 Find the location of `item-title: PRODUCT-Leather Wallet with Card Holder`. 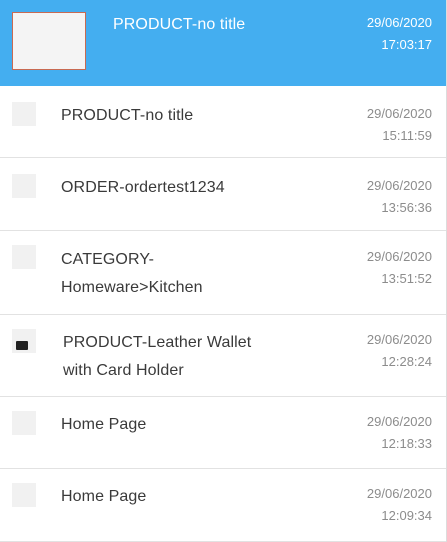

item-title: PRODUCT-Leather Wallet with Card Holder is located at coordinates (157, 356).